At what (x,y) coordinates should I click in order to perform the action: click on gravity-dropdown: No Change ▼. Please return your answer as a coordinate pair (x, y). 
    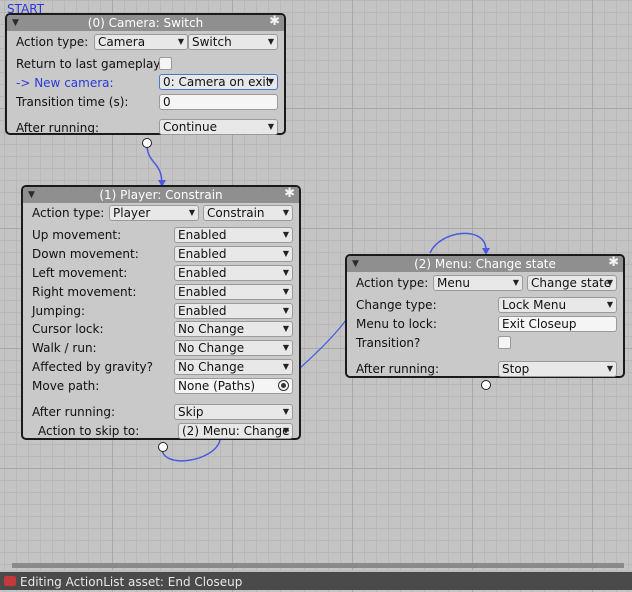
    Looking at the image, I should click on (233, 367).